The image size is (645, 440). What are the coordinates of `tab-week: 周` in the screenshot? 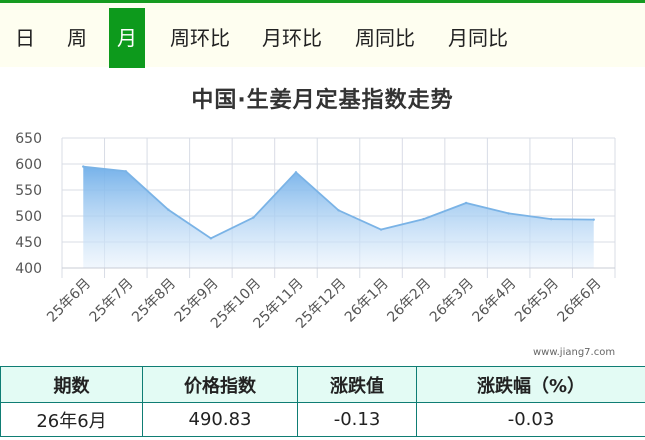 It's located at (77, 38).